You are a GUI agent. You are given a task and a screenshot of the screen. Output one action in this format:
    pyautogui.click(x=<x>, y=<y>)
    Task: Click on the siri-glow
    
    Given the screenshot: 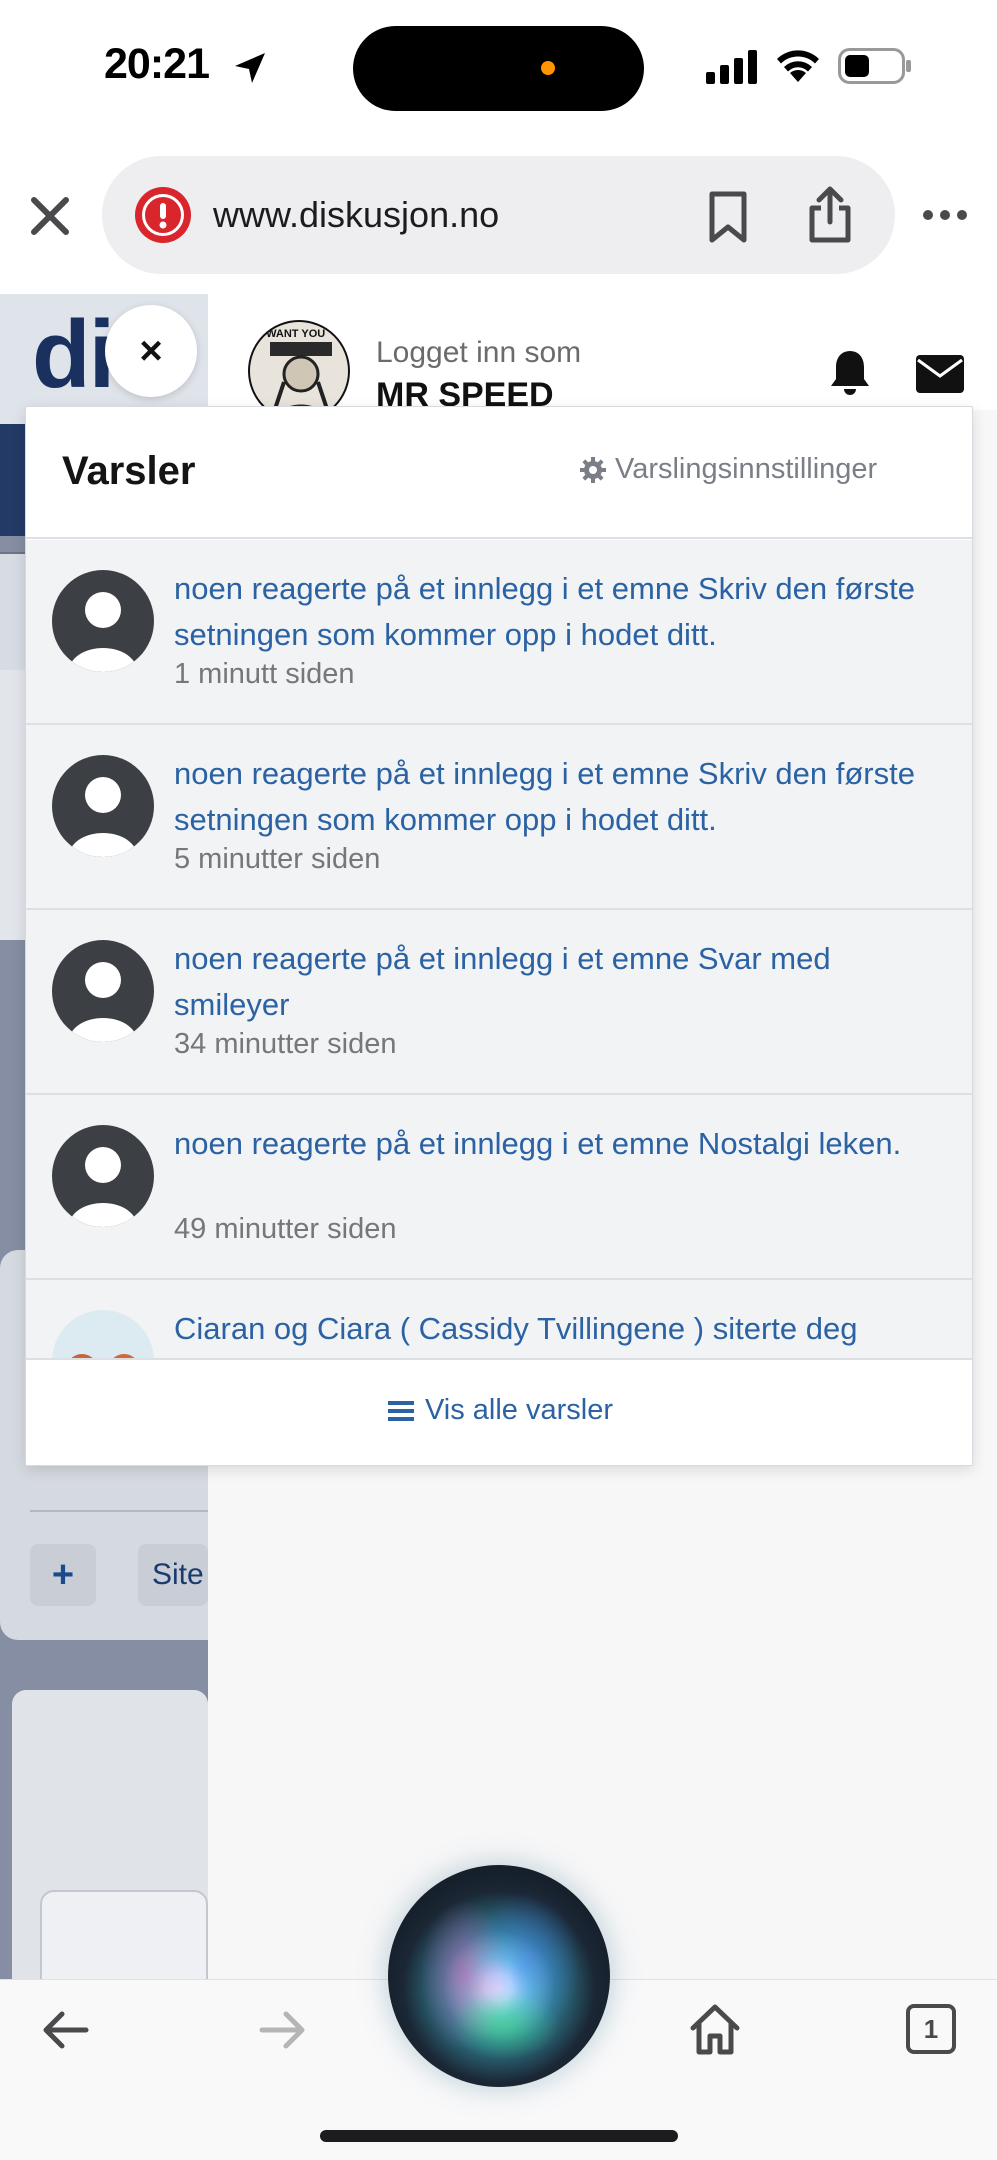 What is the action you would take?
    pyautogui.click(x=505, y=2025)
    